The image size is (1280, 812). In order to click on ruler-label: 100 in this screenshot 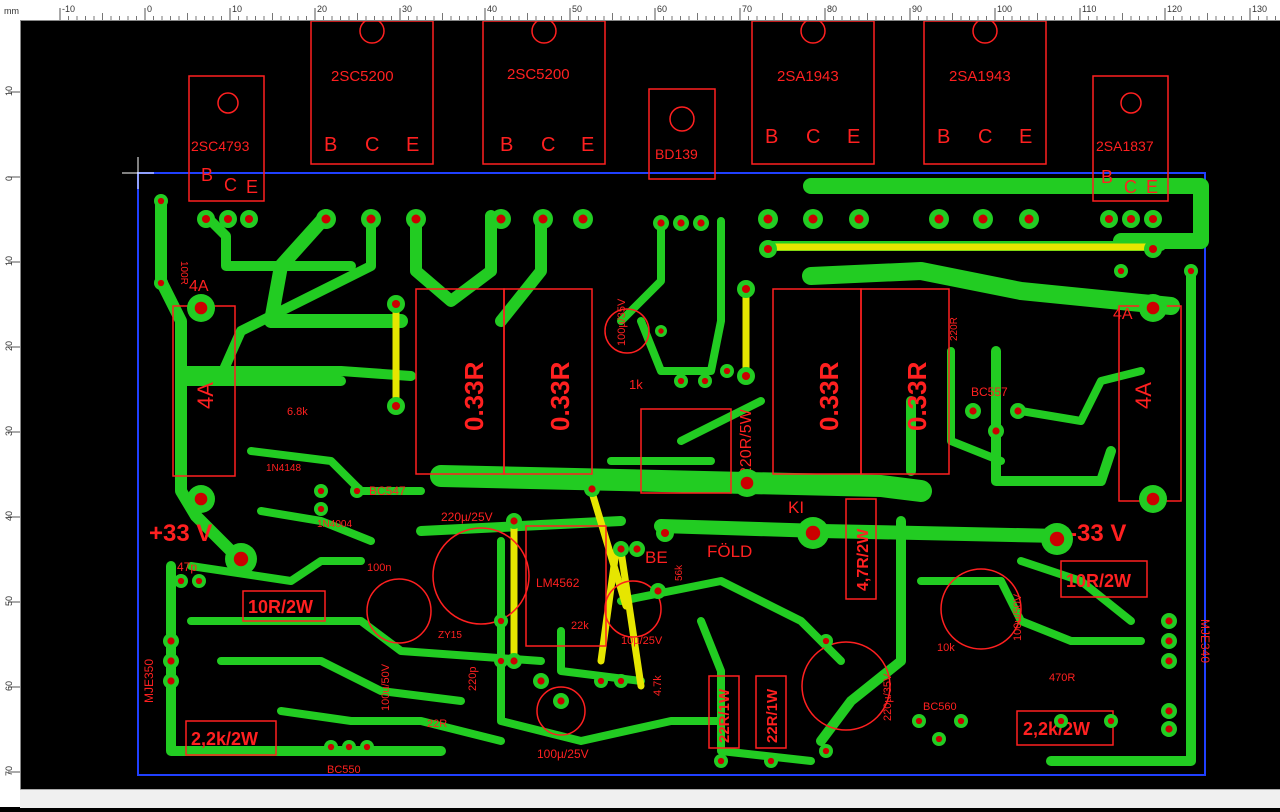, I will do `click(1004, 9)`.